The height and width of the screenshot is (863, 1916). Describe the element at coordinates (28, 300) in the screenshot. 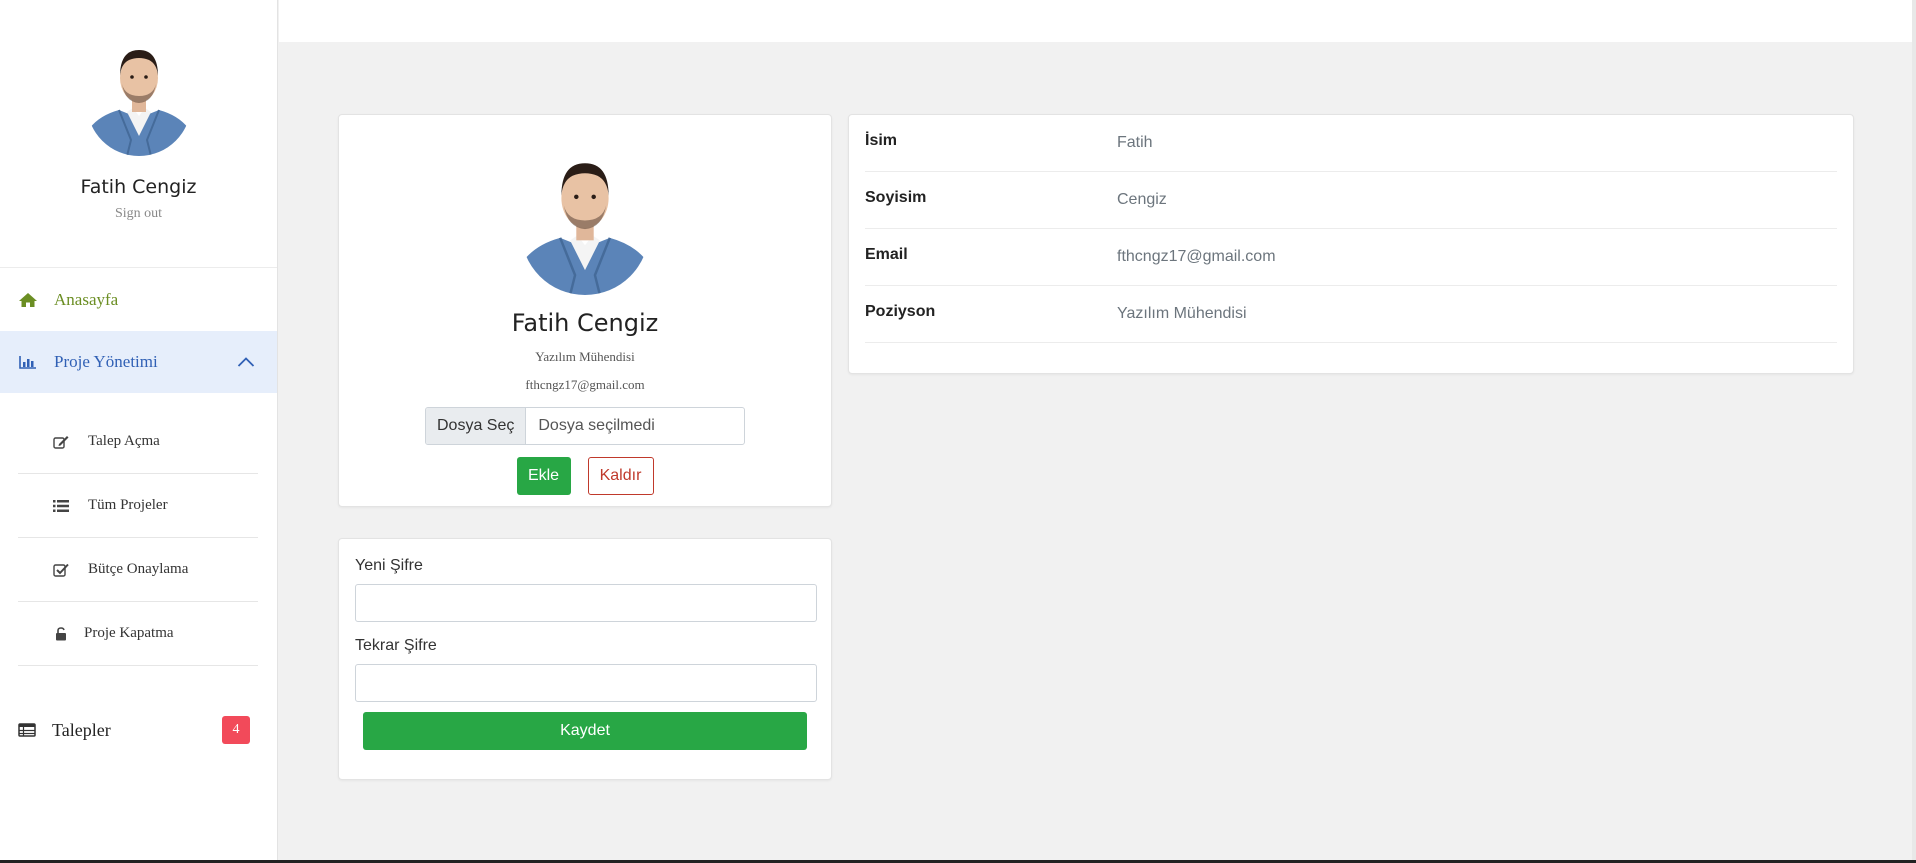

I see `home-icon` at that location.